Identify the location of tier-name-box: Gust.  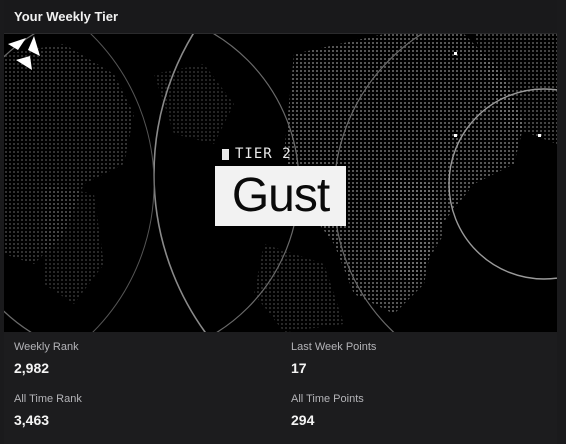
(280, 196).